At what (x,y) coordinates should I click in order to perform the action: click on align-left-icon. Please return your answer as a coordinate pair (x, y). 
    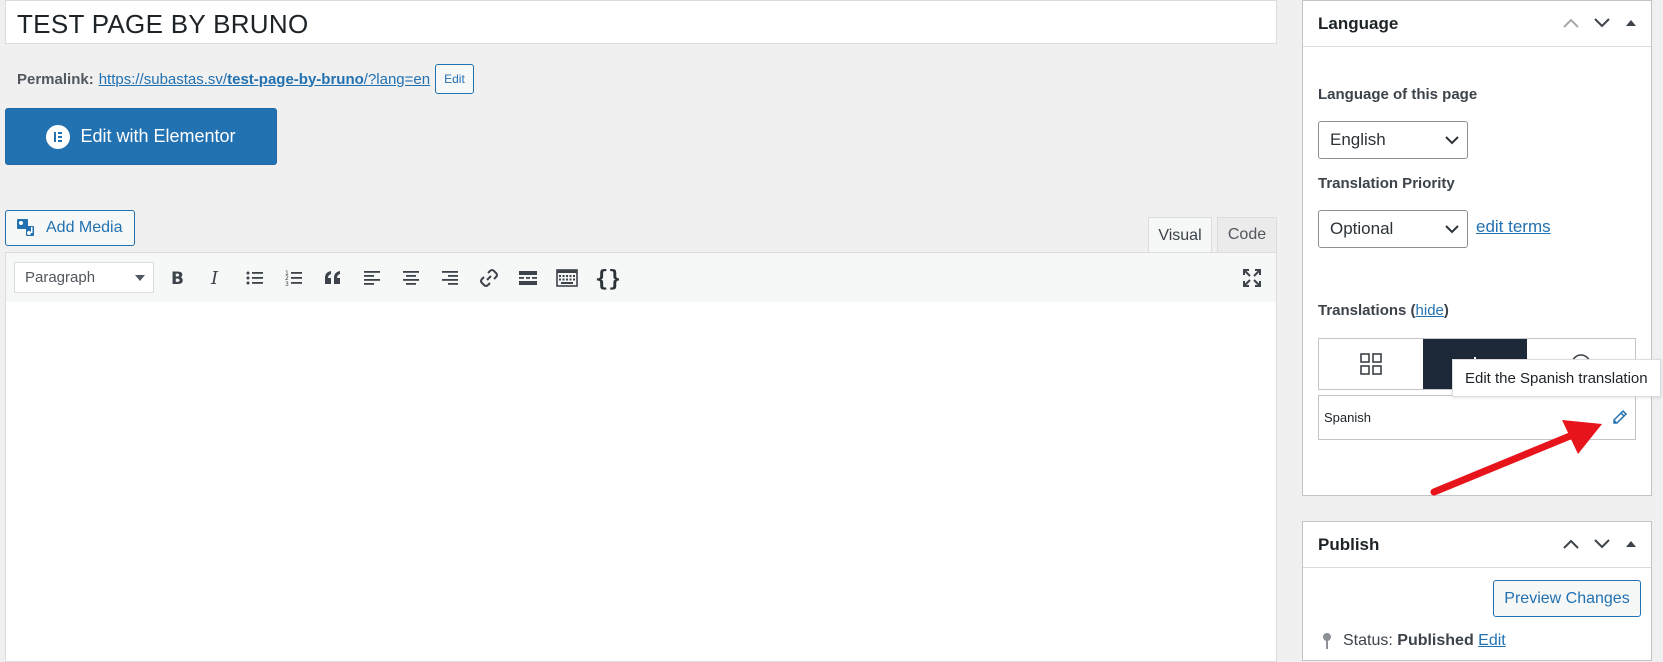
    Looking at the image, I should click on (372, 278).